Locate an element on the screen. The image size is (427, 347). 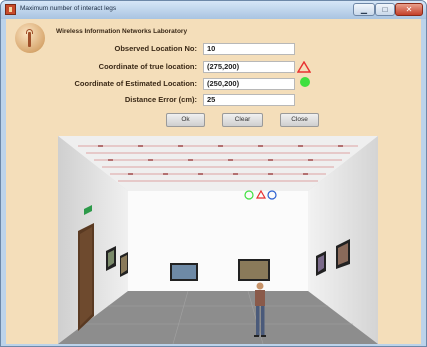
estimated-location-label: Coordinate of Estimated Location: is located at coordinates (135, 83).